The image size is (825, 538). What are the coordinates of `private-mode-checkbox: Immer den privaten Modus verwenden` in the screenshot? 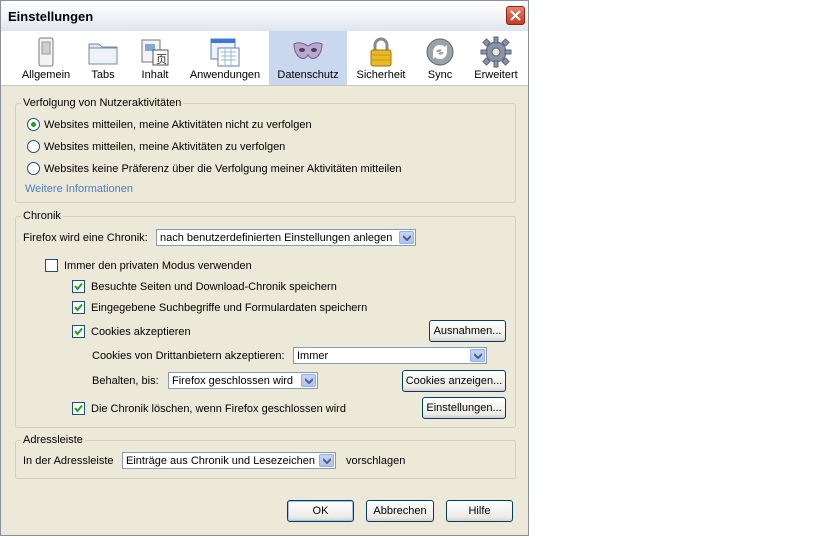 It's located at (148, 265).